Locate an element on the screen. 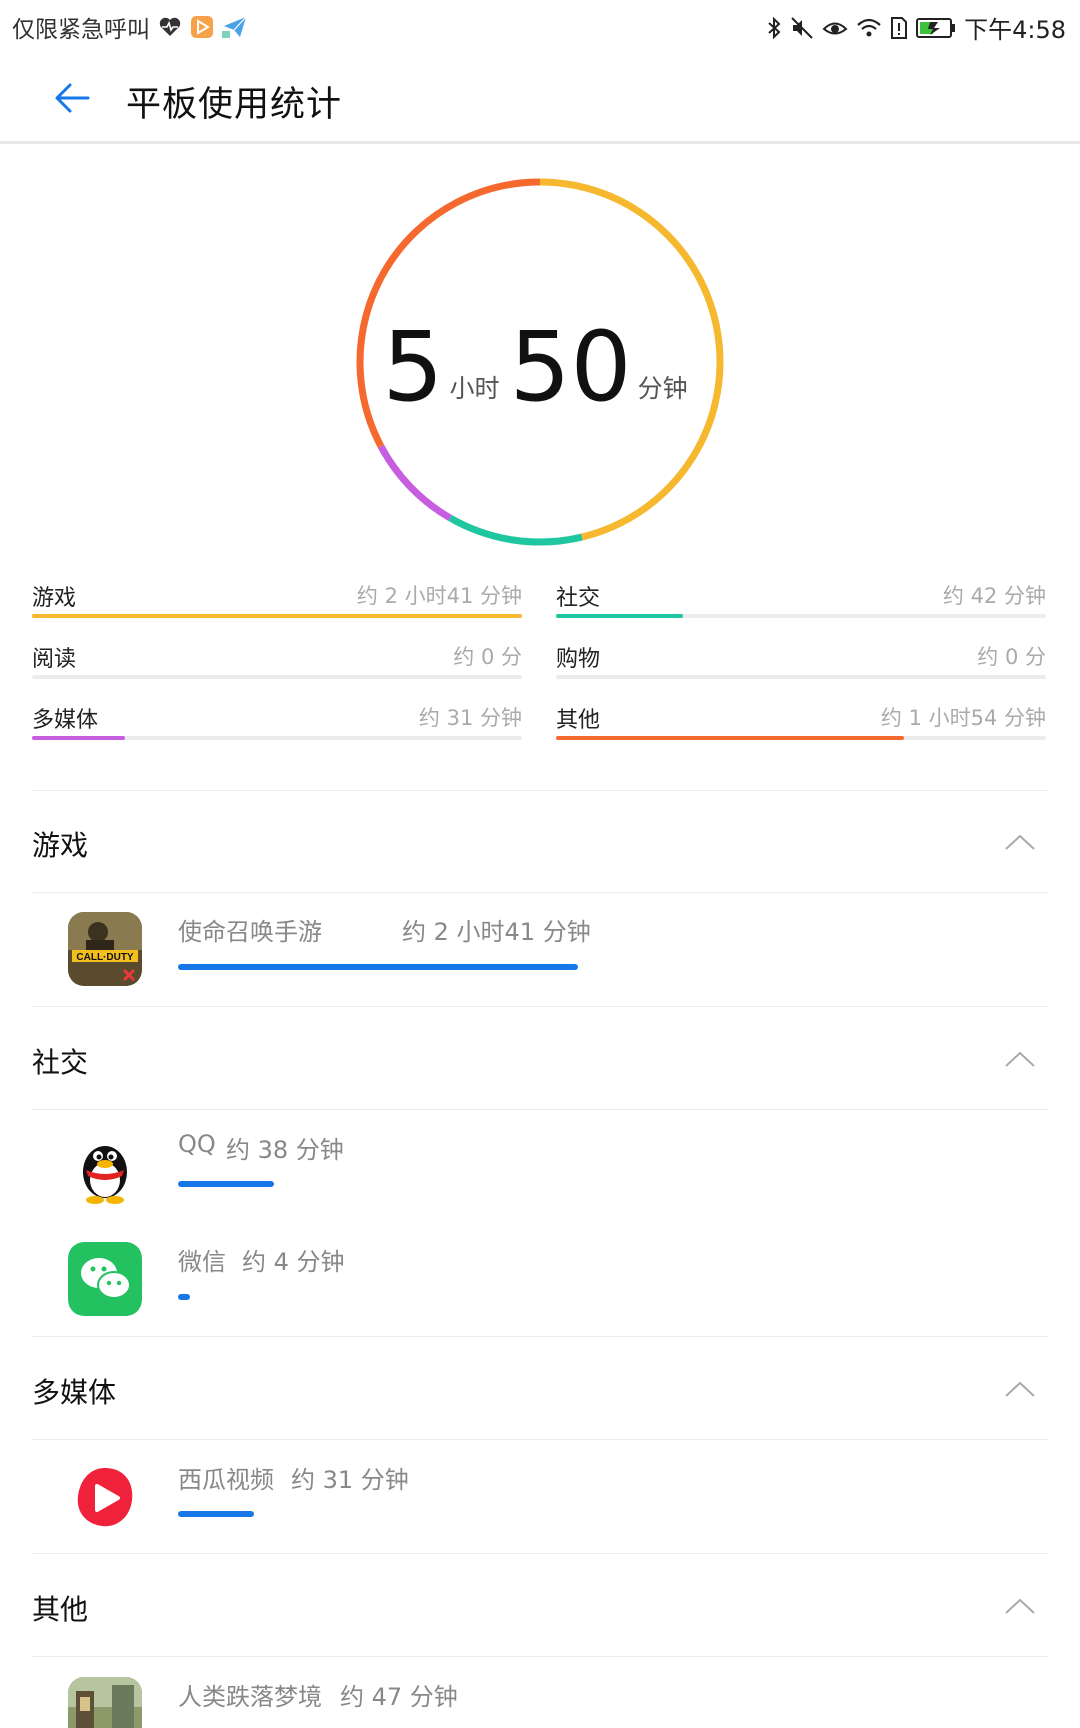  total-usage: 5 小时 50 分钟 is located at coordinates (540, 362).